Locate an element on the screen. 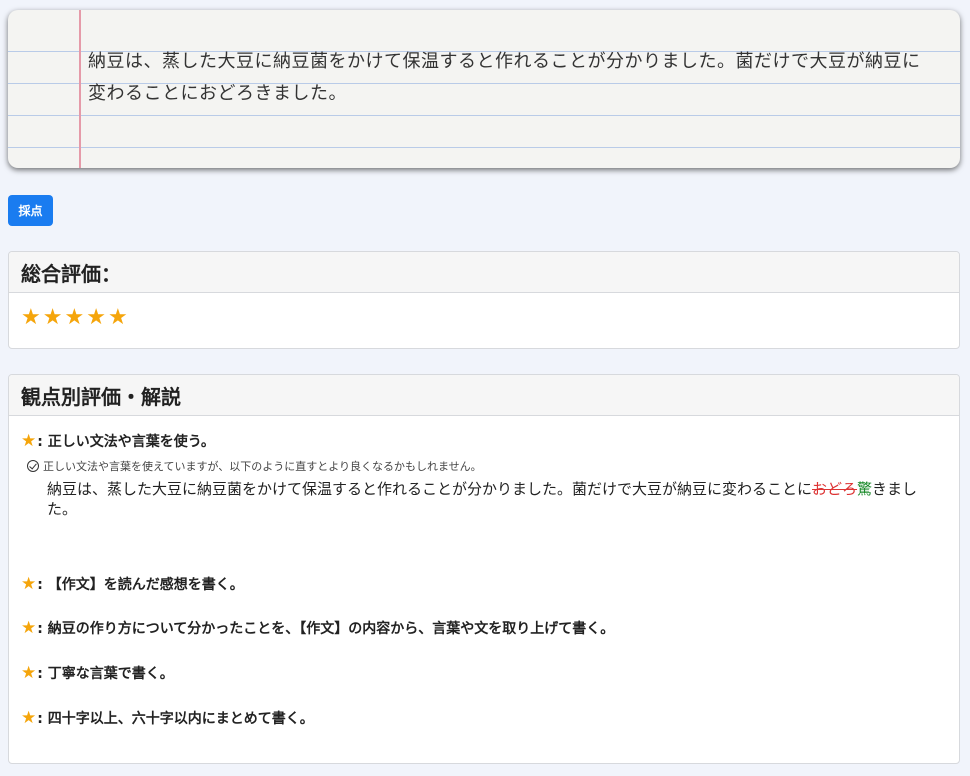 The height and width of the screenshot is (776, 970). criterion-length: ★ : 四十字以上、六十字以内にまとめて書く。 is located at coordinates (167, 718).